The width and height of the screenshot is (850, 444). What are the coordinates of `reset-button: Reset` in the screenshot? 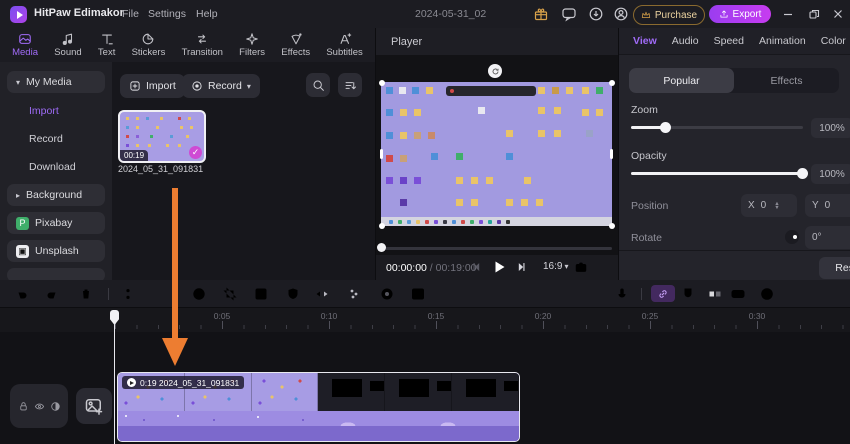 It's located at (834, 268).